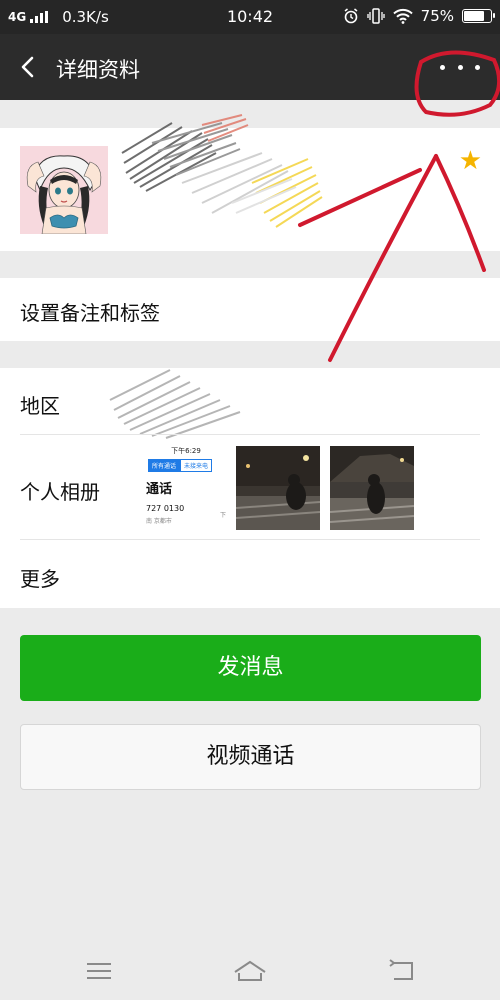  I want to click on thumb-location: 南 京都市, so click(159, 521).